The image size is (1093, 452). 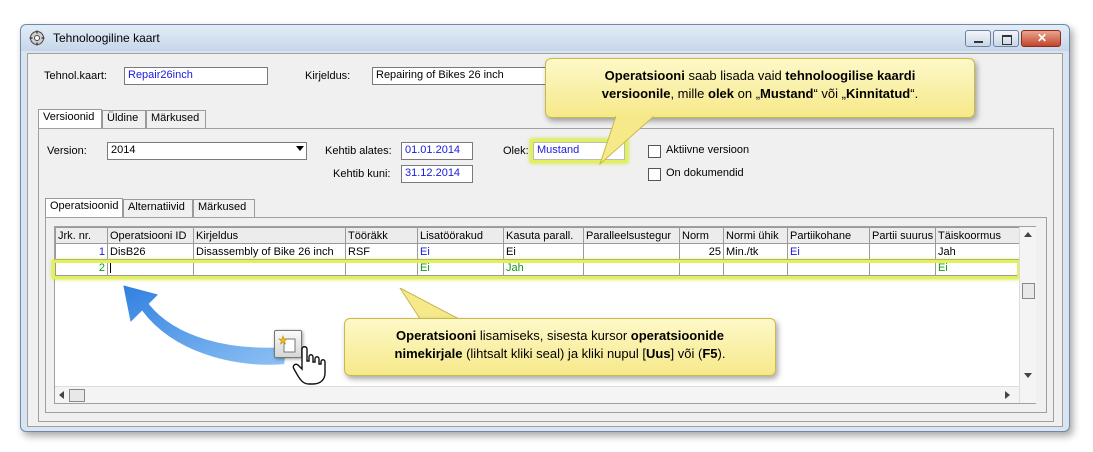 What do you see at coordinates (150, 235) in the screenshot?
I see `column-header: Operatsiooni ID` at bounding box center [150, 235].